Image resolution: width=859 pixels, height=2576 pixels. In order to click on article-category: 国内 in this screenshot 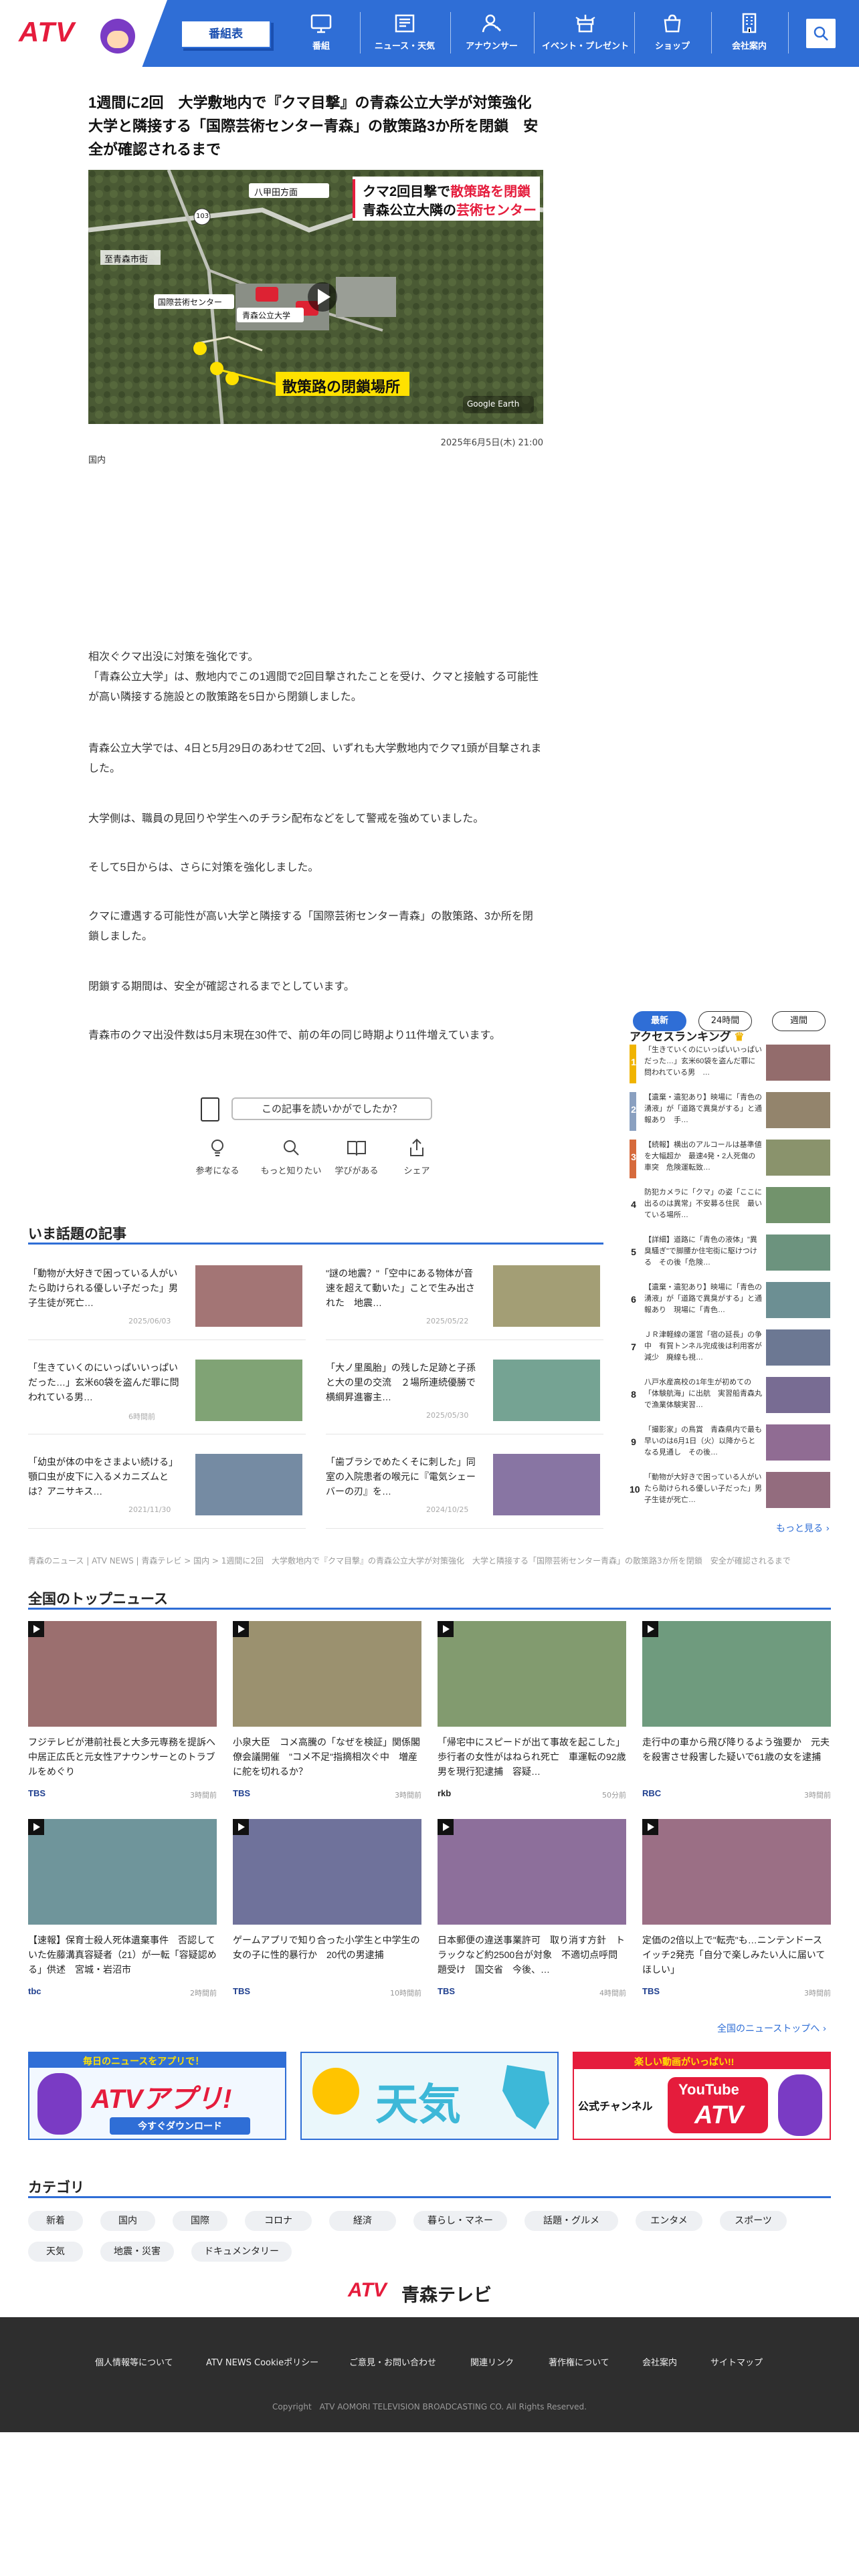, I will do `click(97, 459)`.